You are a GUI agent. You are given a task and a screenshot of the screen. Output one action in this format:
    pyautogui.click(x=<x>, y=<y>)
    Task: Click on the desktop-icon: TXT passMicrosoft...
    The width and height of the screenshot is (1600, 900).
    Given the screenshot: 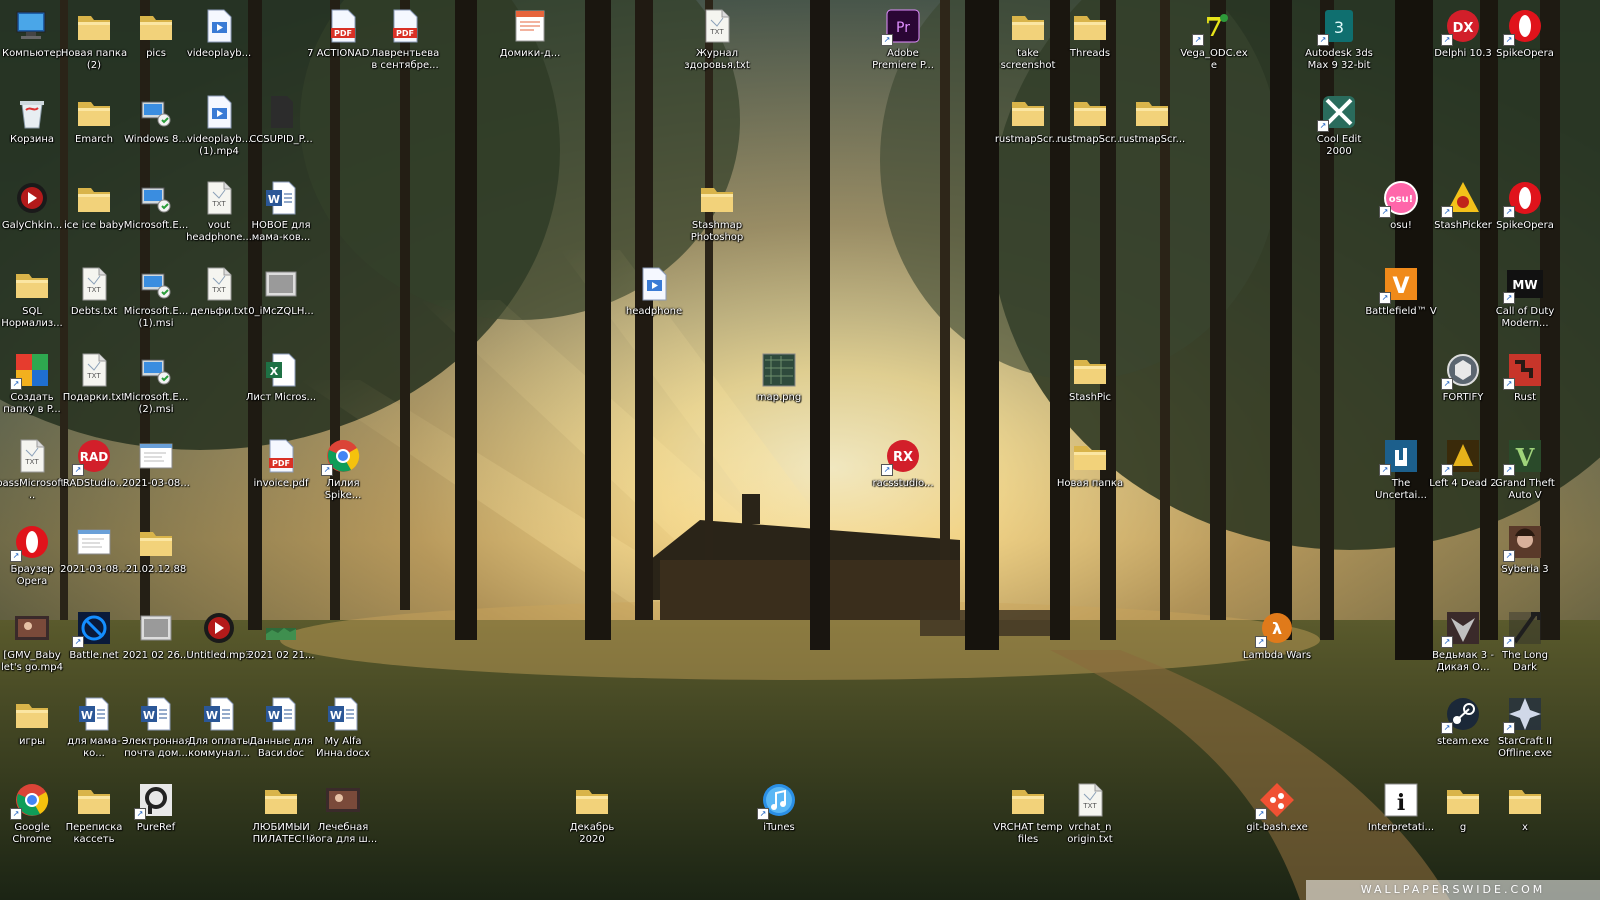 What is the action you would take?
    pyautogui.click(x=34, y=474)
    